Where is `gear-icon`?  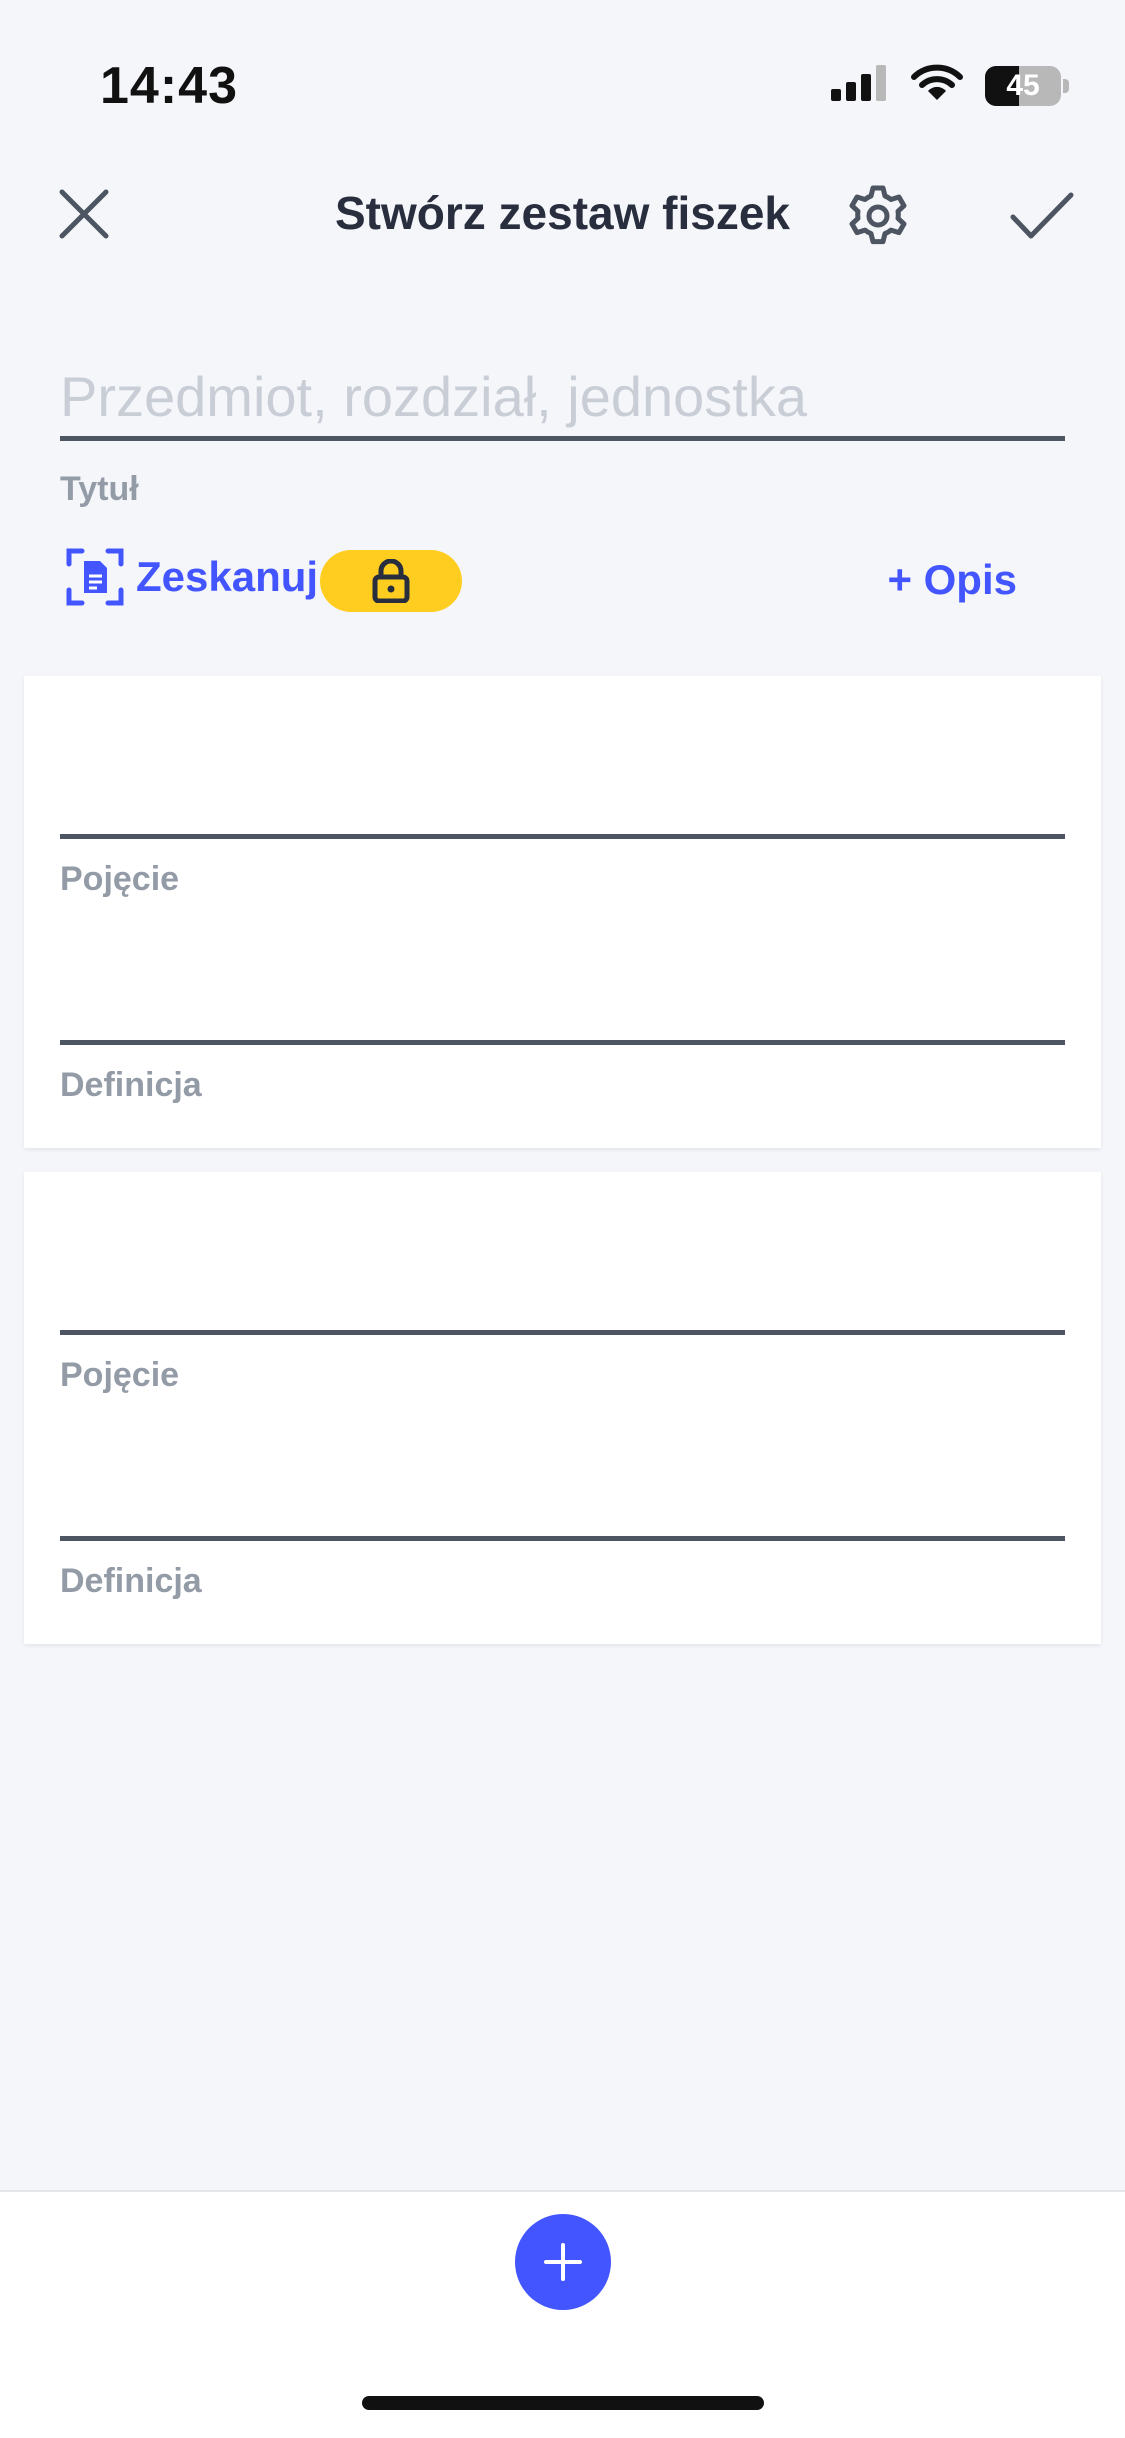
gear-icon is located at coordinates (878, 215).